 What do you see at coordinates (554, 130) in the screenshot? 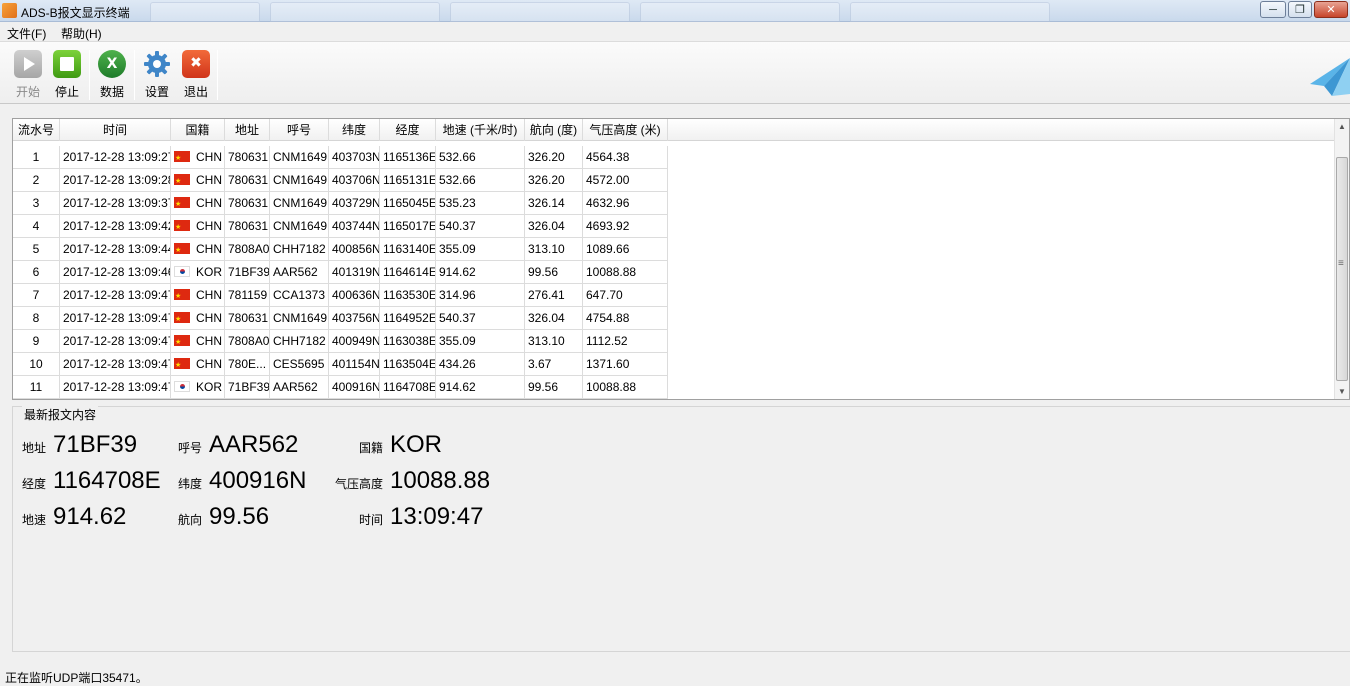
I see `column-header: 航向 (度)` at bounding box center [554, 130].